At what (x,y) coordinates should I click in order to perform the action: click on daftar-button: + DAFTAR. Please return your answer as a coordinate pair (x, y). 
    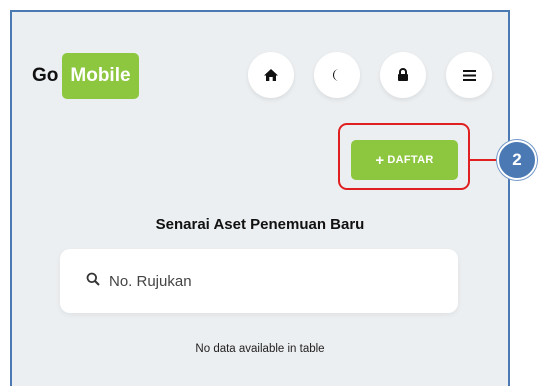
    Looking at the image, I should click on (404, 160).